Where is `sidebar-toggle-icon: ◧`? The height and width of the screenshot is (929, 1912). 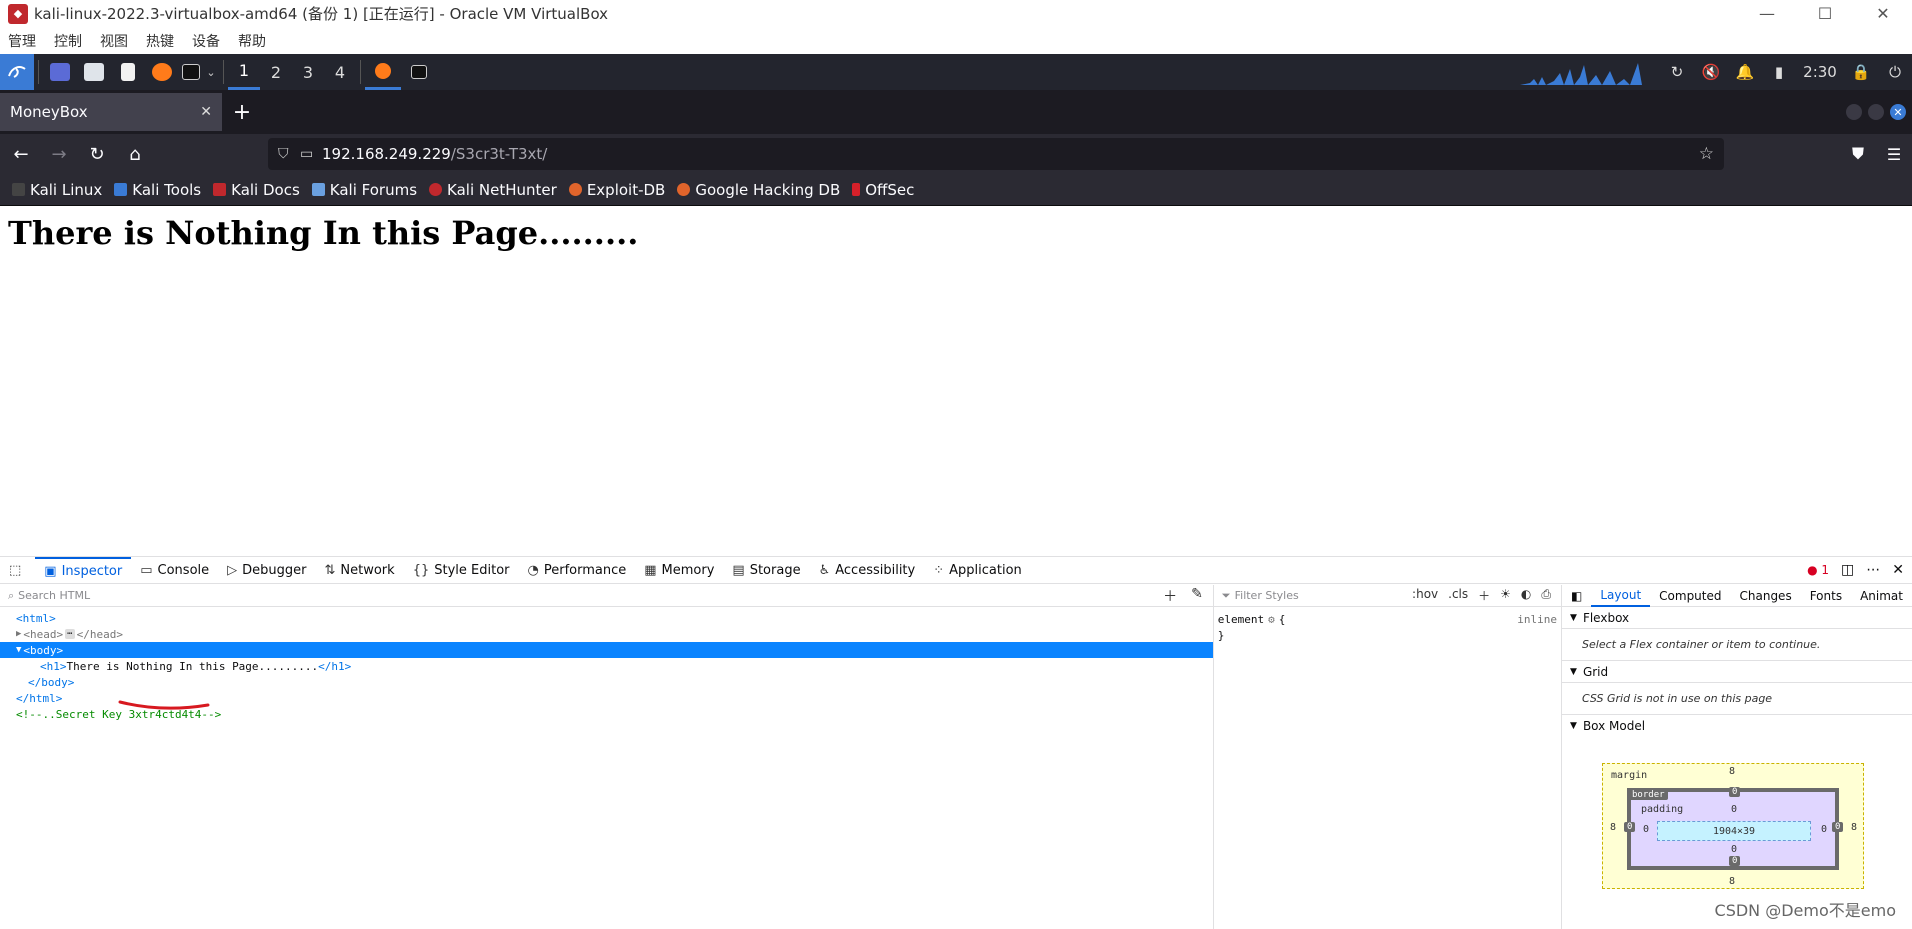 sidebar-toggle-icon: ◧ is located at coordinates (1576, 596).